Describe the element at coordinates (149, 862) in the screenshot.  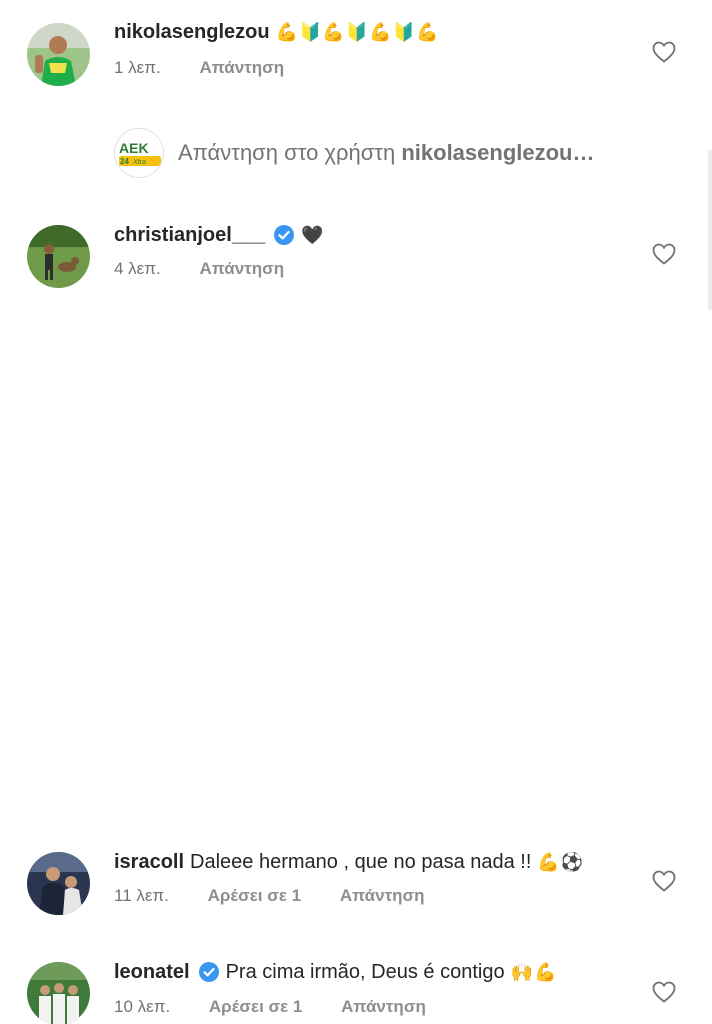
I see `comment-username: isracoll` at that location.